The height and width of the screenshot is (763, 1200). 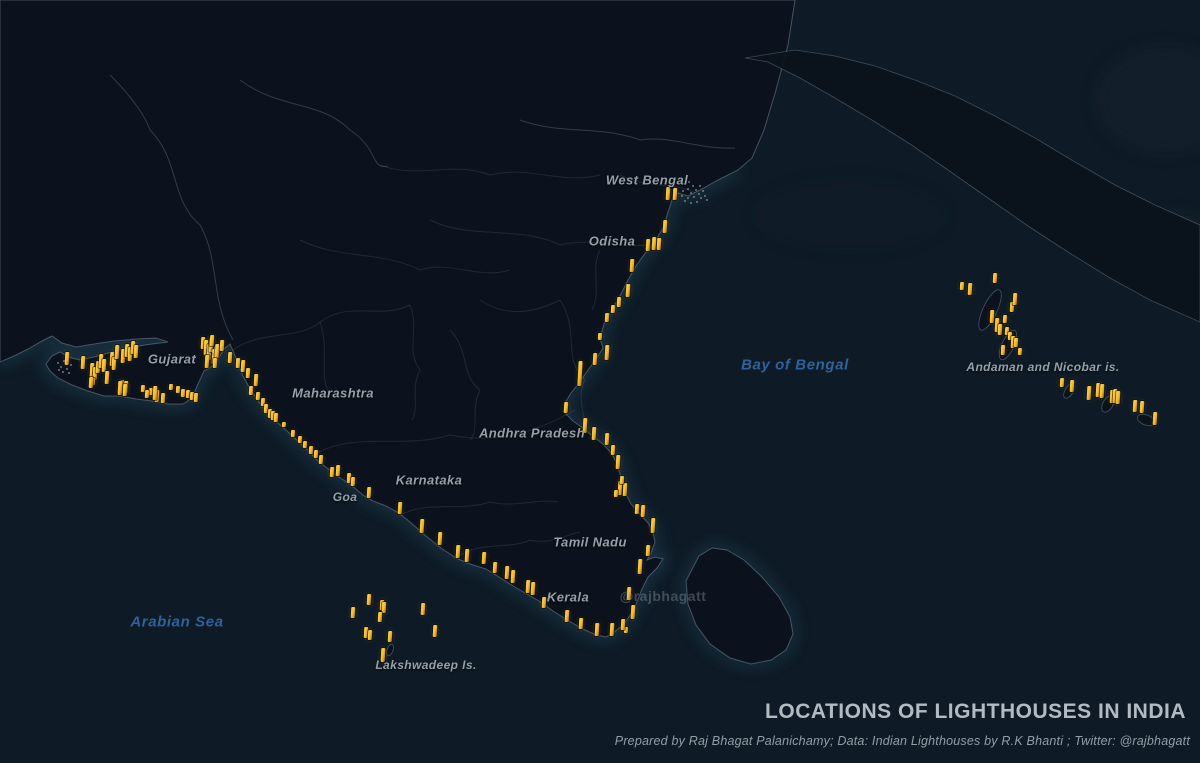 What do you see at coordinates (975, 711) in the screenshot?
I see `map-title: LOCATIONS OF LIGHTHOUSES IN INDIA` at bounding box center [975, 711].